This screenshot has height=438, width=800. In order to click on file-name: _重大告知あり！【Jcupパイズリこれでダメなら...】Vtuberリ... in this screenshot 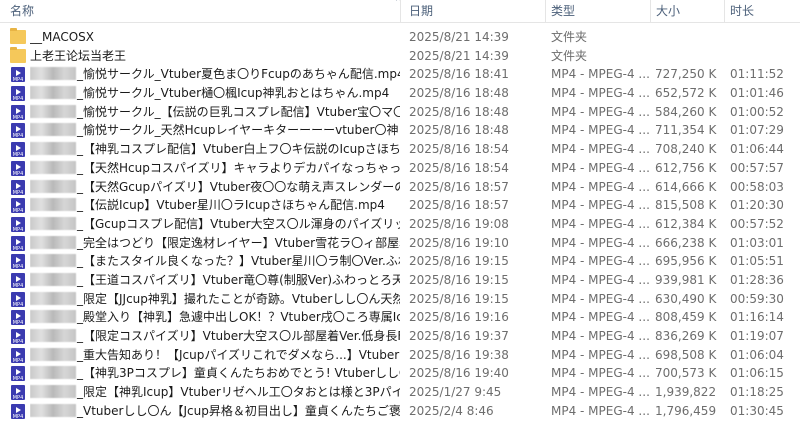, I will do `click(215, 355)`.